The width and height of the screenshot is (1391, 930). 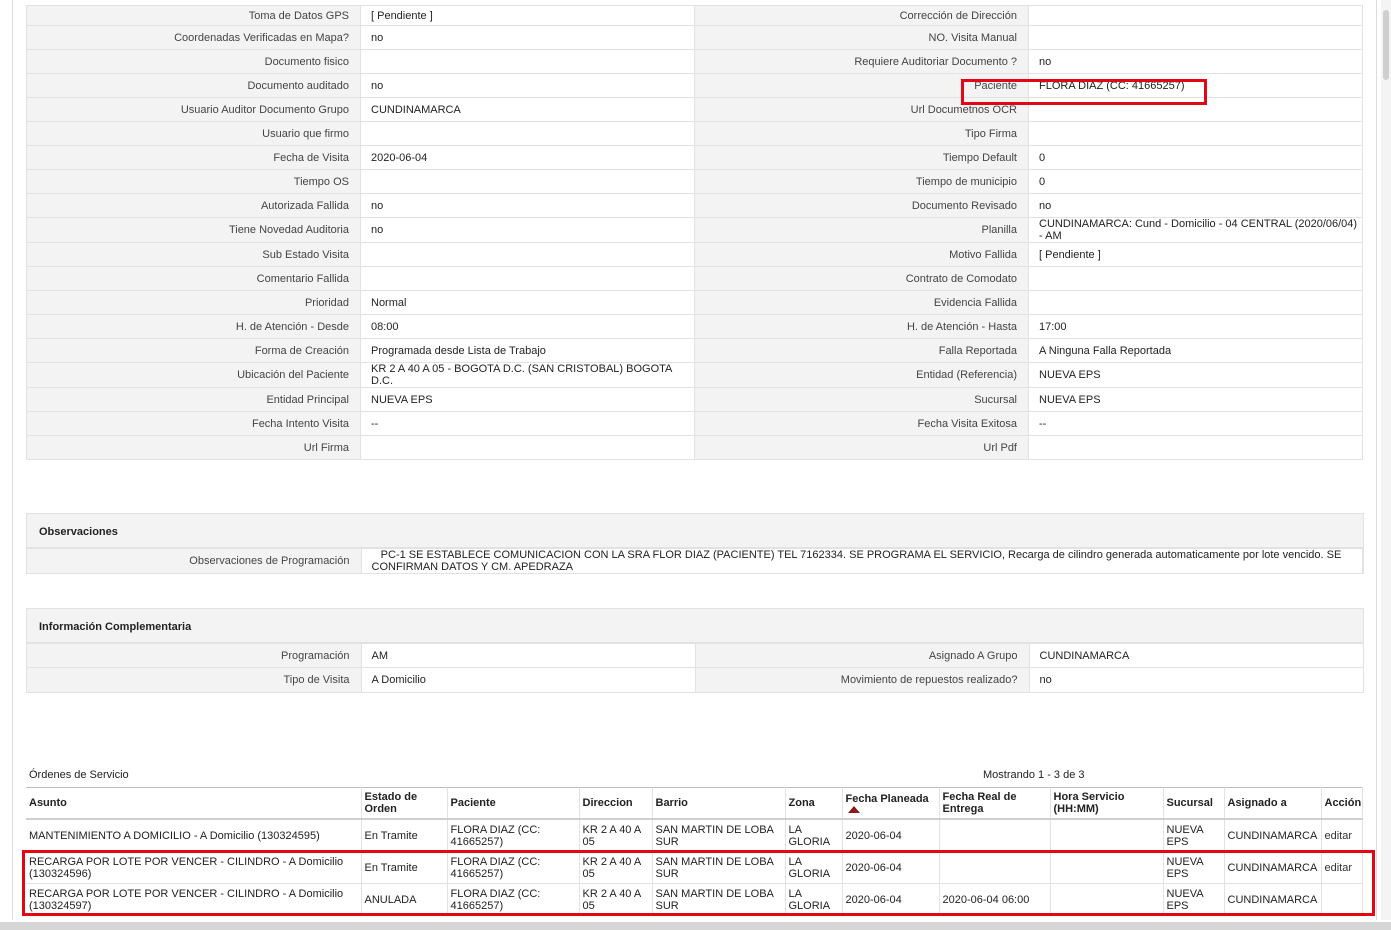 I want to click on field-value: Normal, so click(x=527, y=302).